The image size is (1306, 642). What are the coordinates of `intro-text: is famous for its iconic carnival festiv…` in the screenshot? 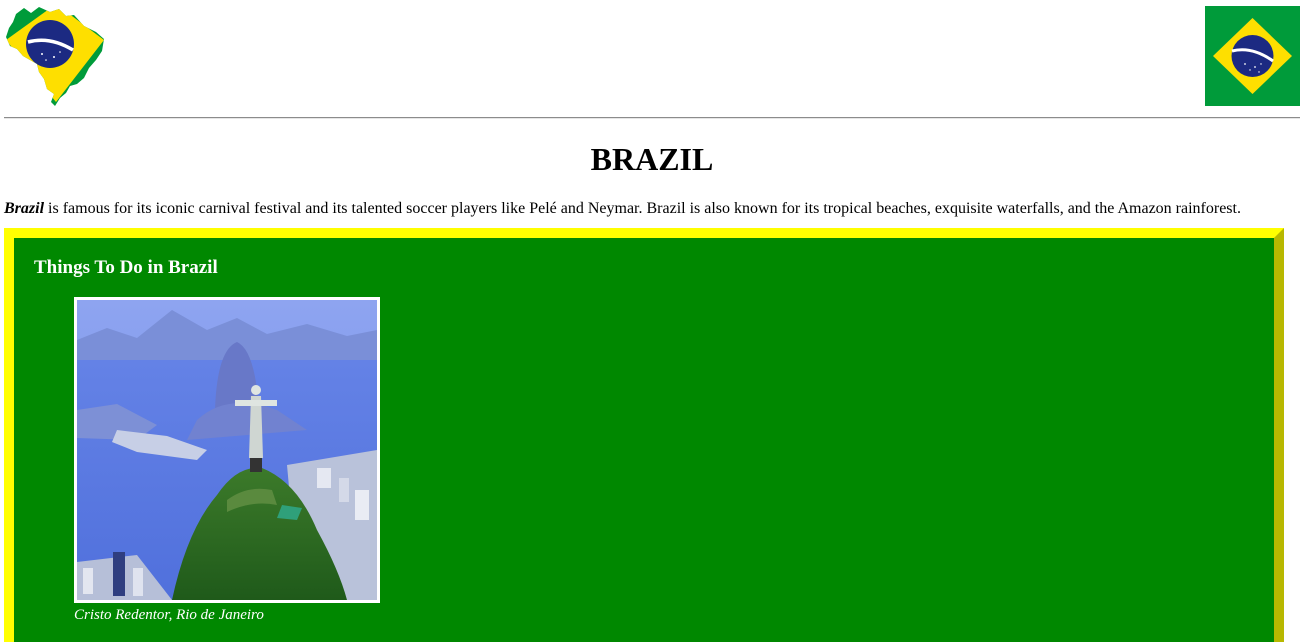 It's located at (642, 208).